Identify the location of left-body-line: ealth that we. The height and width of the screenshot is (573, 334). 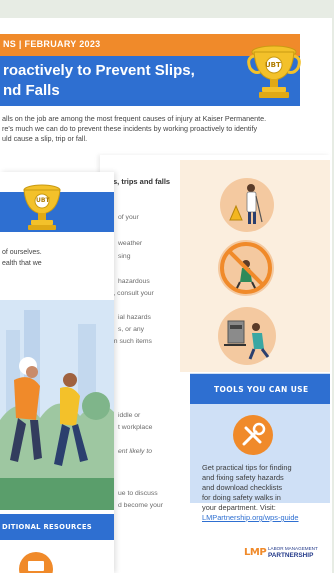
(22, 263).